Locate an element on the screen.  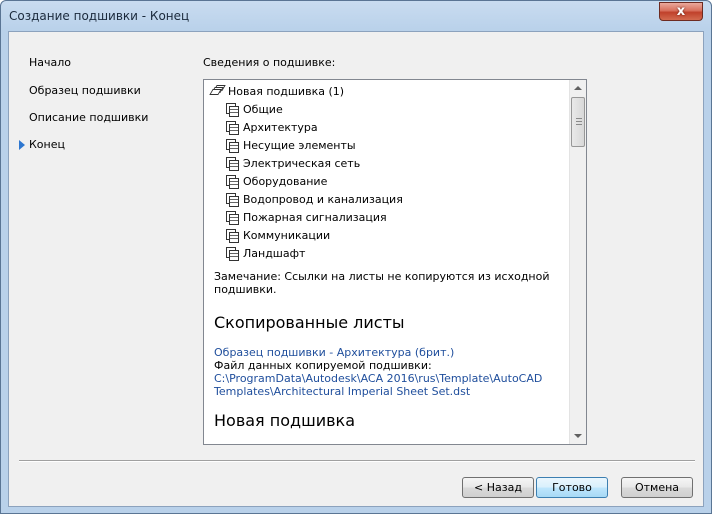
subset-label: Коммуникации is located at coordinates (287, 235).